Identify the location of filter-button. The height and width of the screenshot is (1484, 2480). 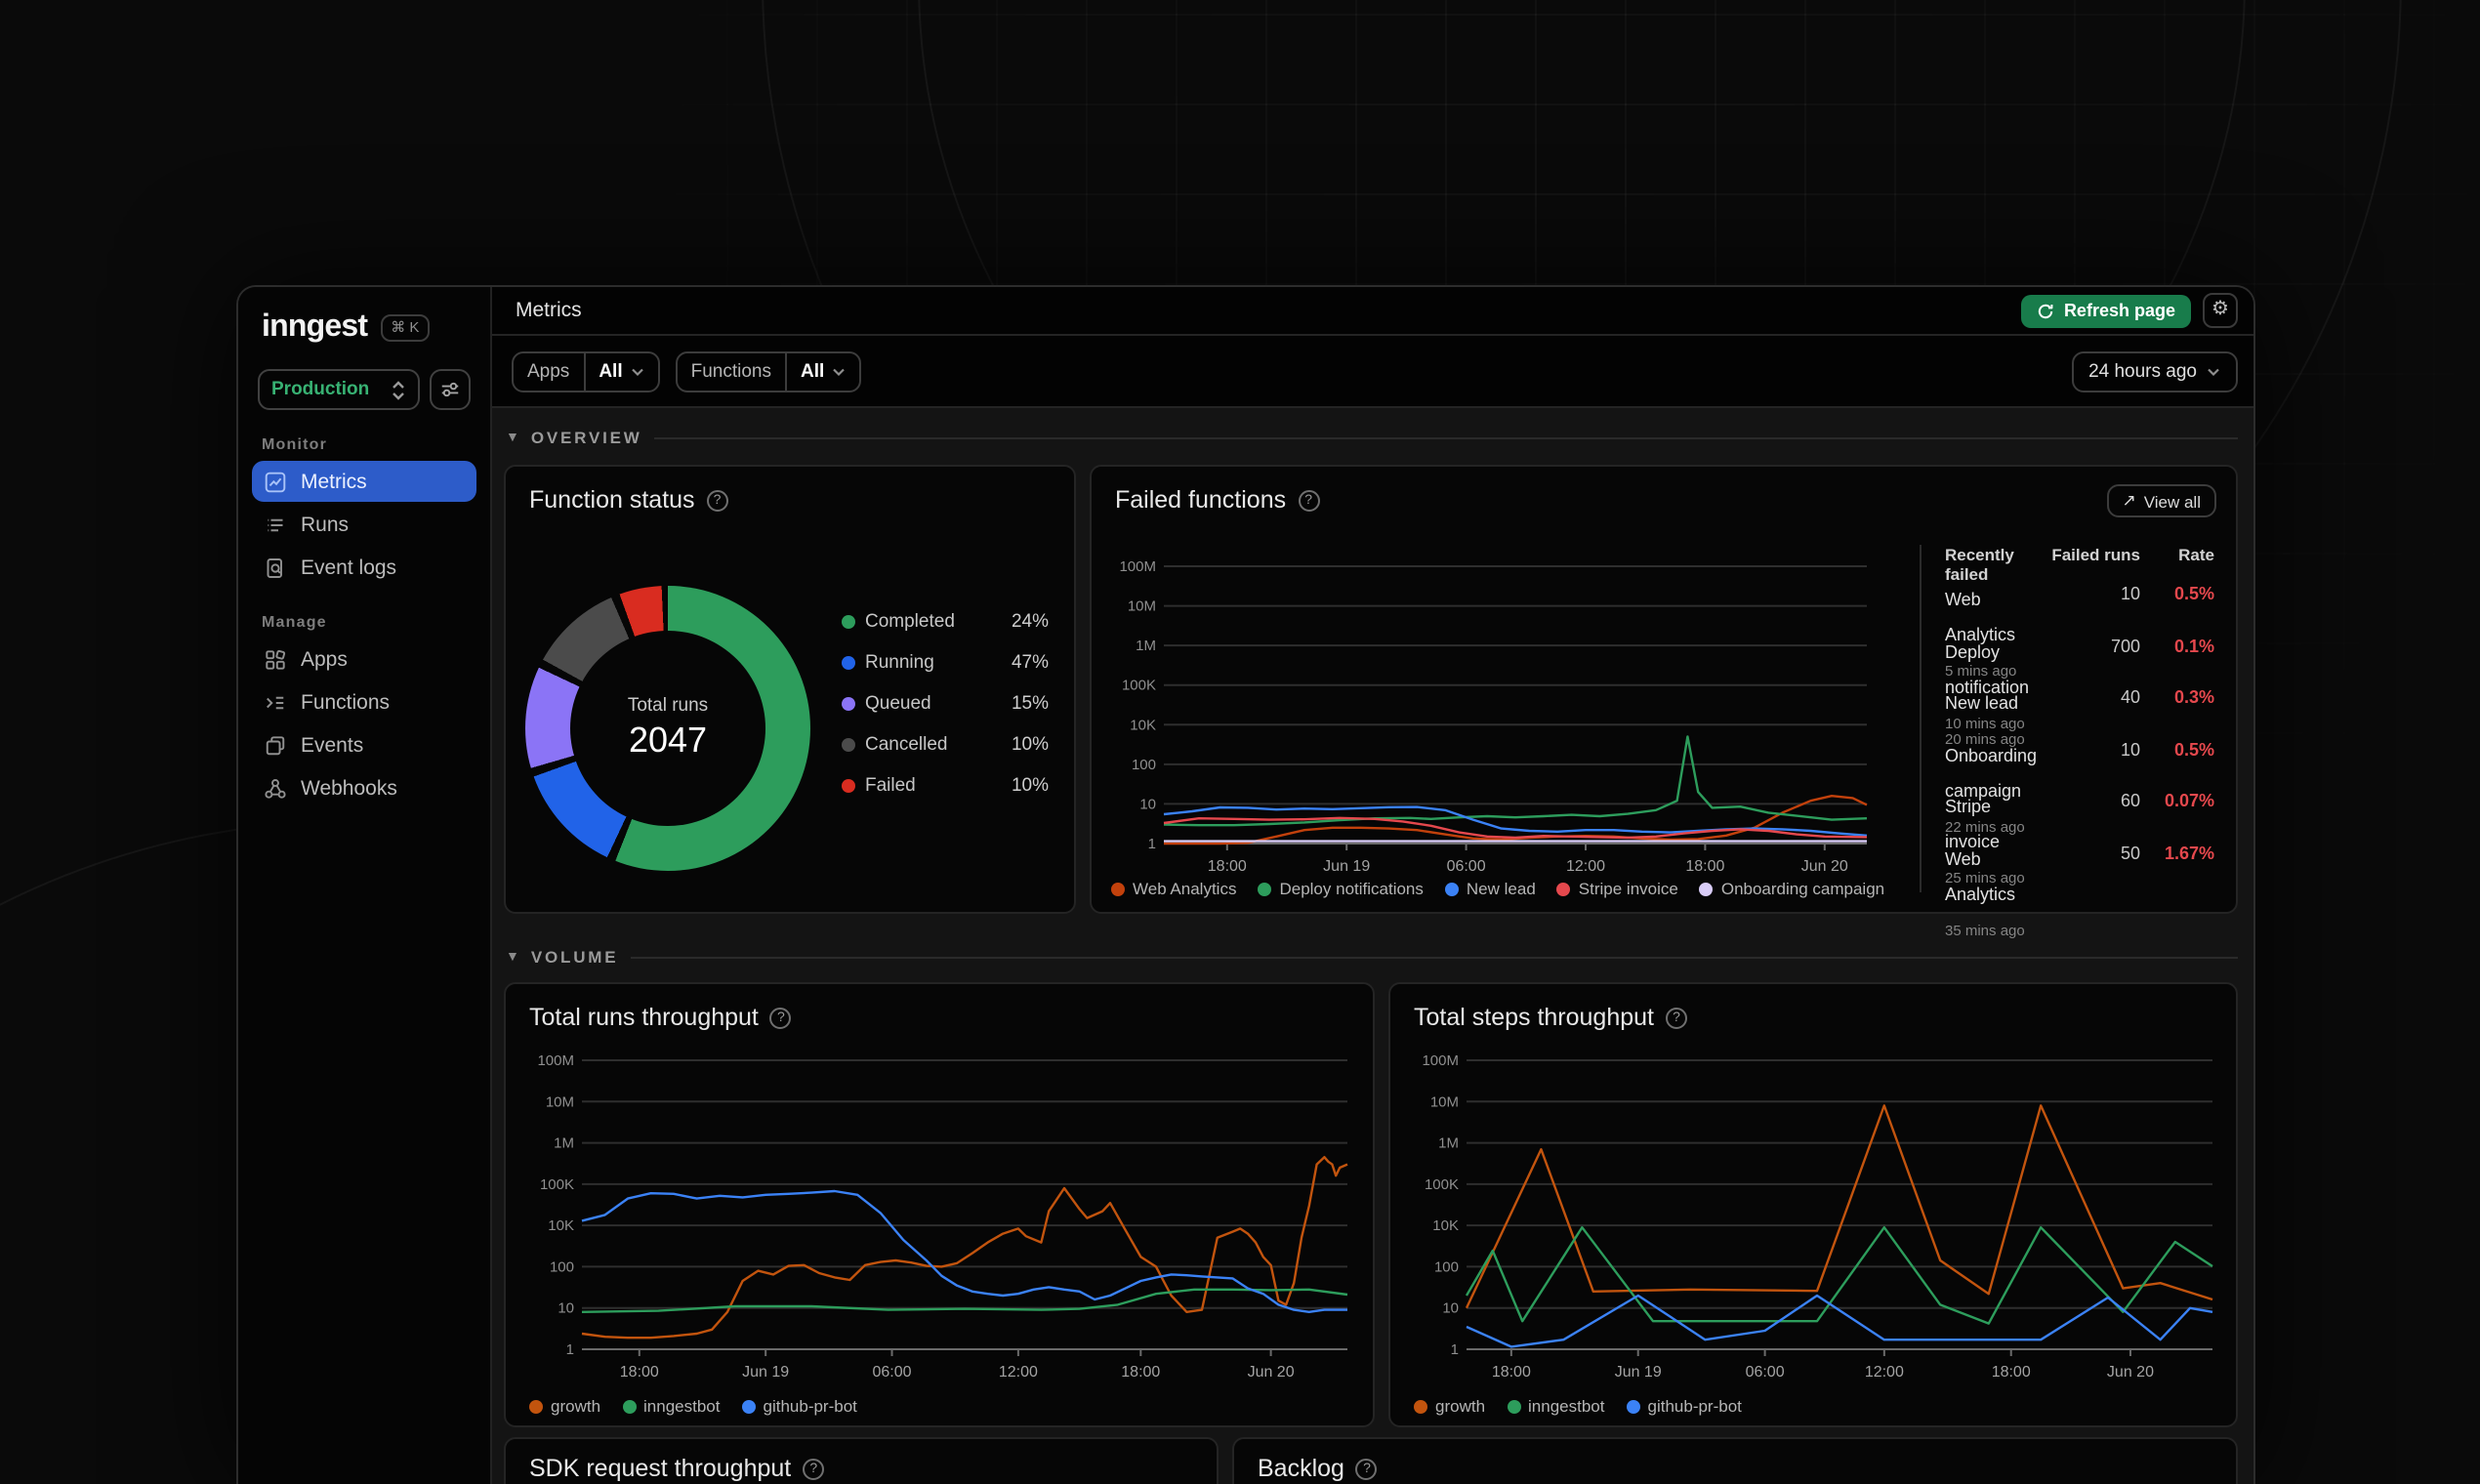
(450, 390).